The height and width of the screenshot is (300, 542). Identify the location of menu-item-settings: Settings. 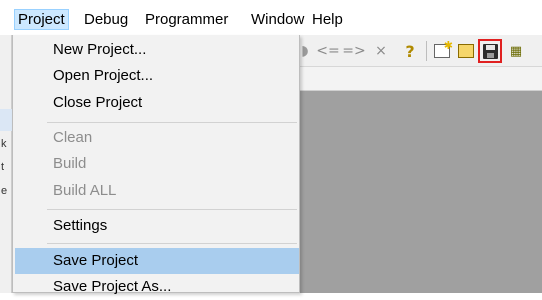
(156, 226).